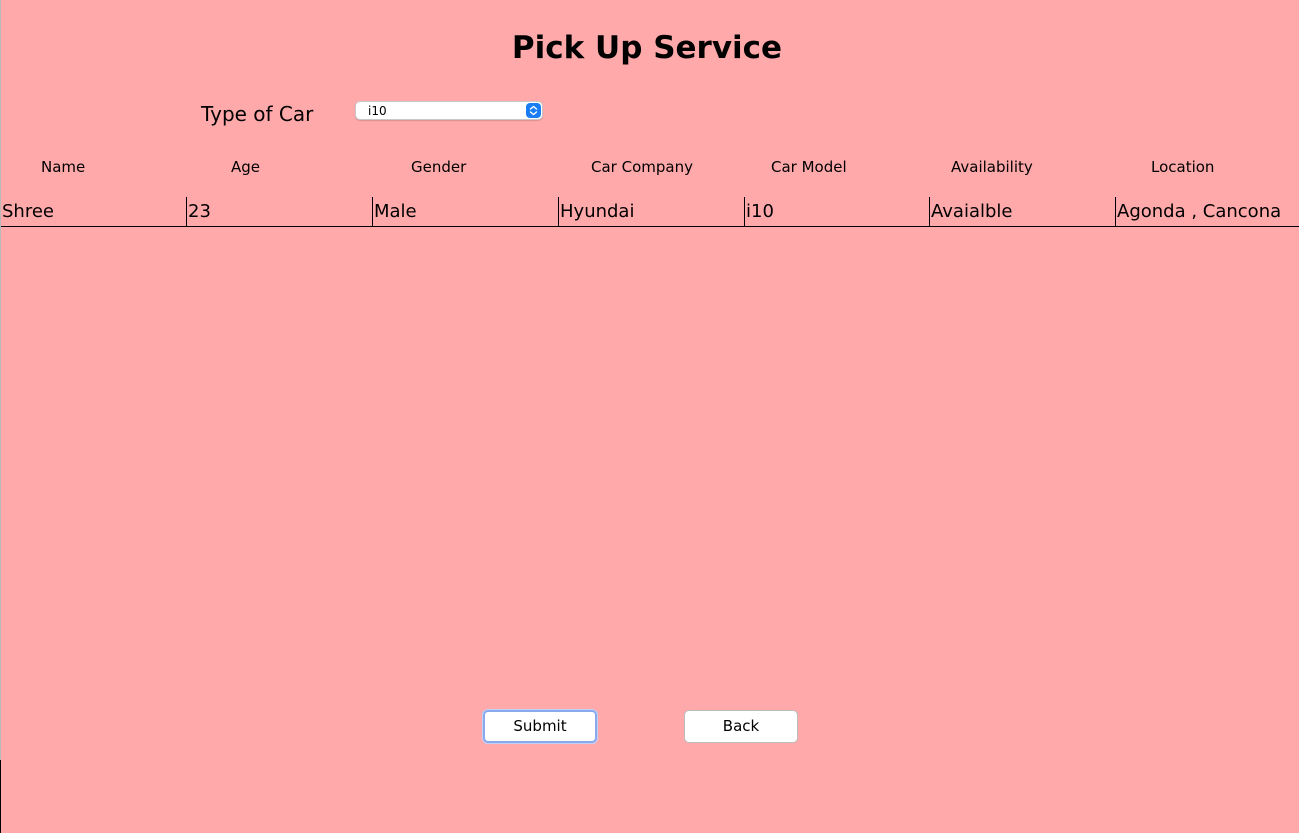  What do you see at coordinates (741, 726) in the screenshot?
I see `back-button: Back` at bounding box center [741, 726].